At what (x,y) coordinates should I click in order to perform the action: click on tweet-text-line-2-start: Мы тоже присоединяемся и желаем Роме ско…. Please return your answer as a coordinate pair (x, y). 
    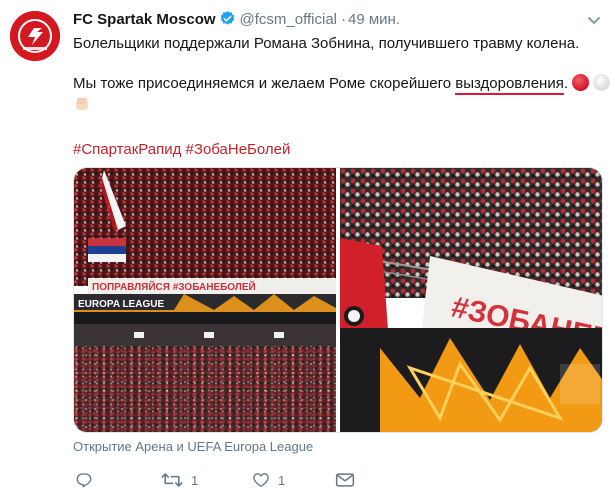
    Looking at the image, I should click on (264, 83).